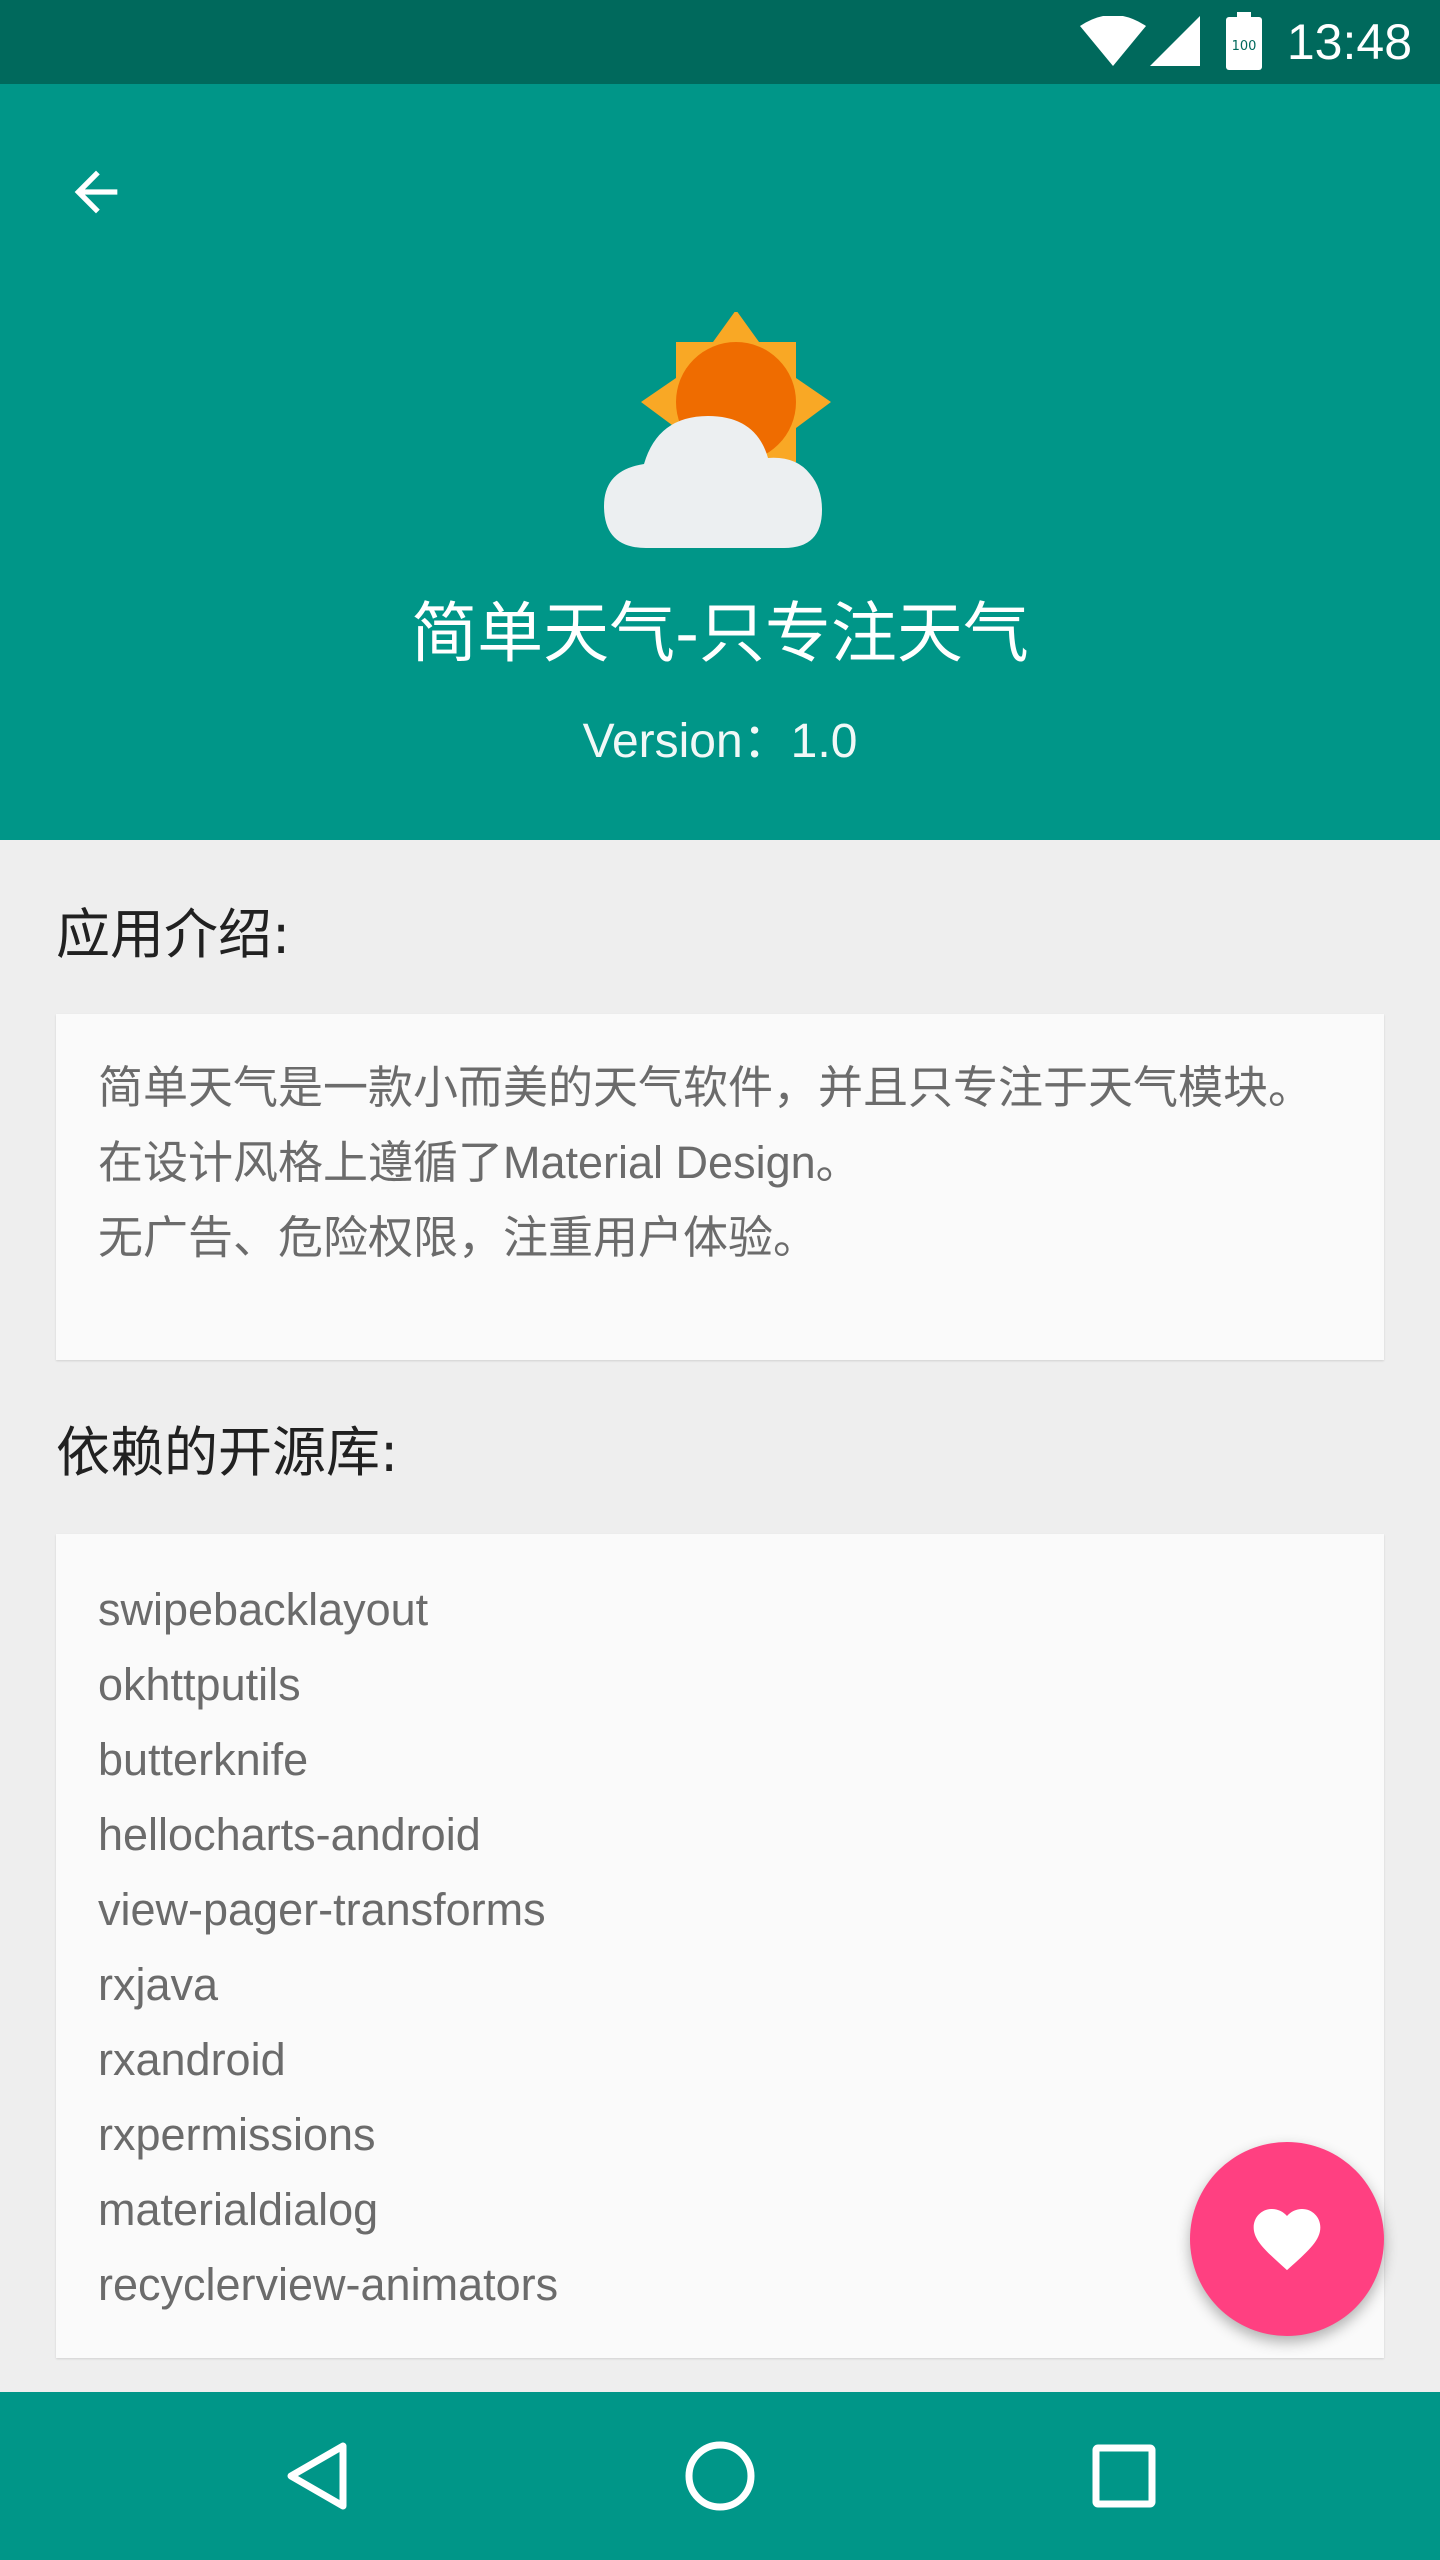 The width and height of the screenshot is (1440, 2560). What do you see at coordinates (227, 1452) in the screenshot?
I see `libraries-heading: 依赖的开源库:` at bounding box center [227, 1452].